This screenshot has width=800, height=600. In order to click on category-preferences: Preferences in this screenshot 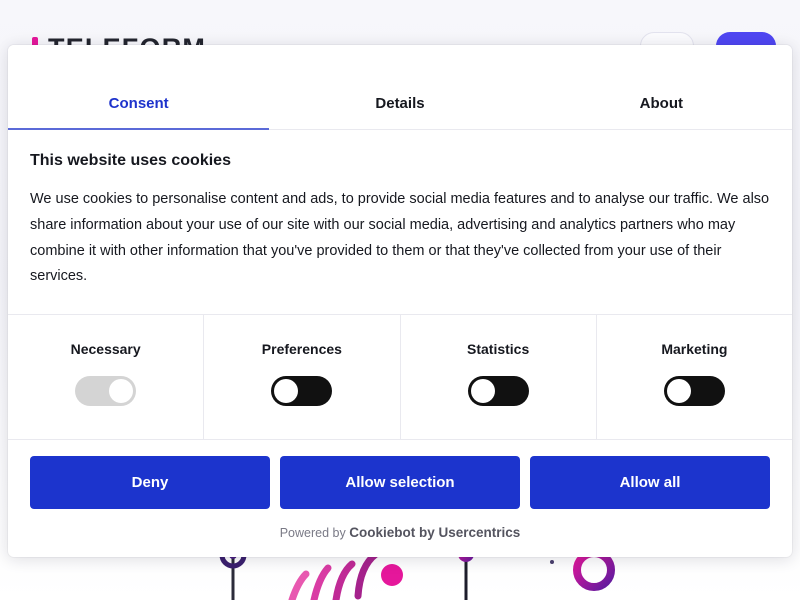, I will do `click(302, 377)`.